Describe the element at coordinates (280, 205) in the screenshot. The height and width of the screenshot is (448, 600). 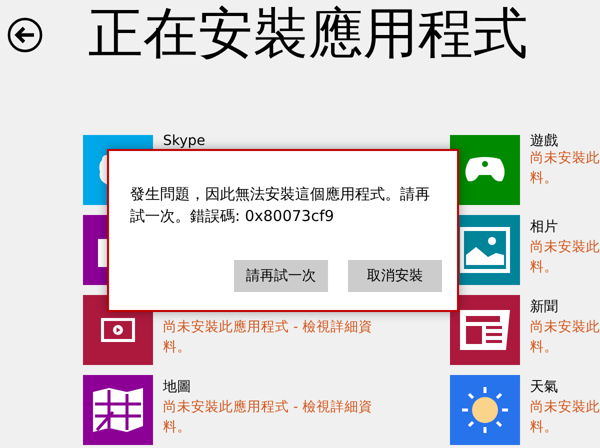
I see `error-message: 發生問題，因此無法安裝這個應用程式。請再試一次。錯誤碼: 0x80073cf9` at that location.